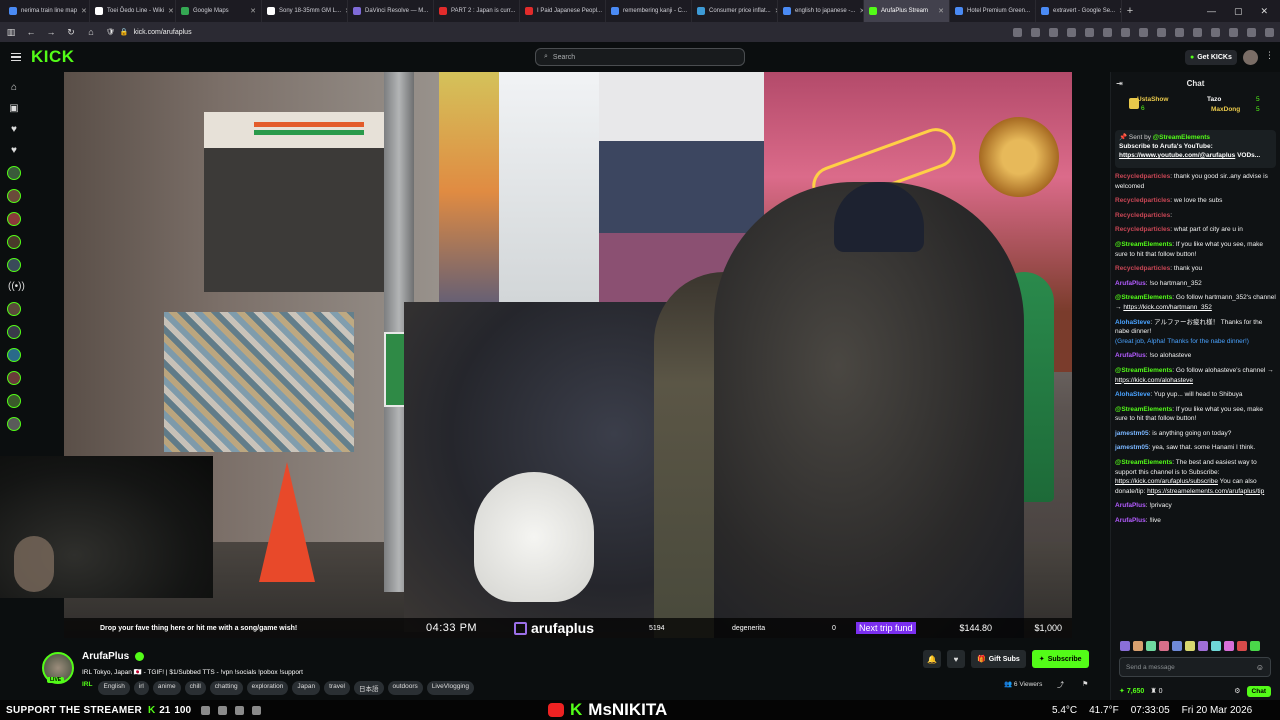  What do you see at coordinates (71, 32) in the screenshot?
I see `reload-icon: ↻` at bounding box center [71, 32].